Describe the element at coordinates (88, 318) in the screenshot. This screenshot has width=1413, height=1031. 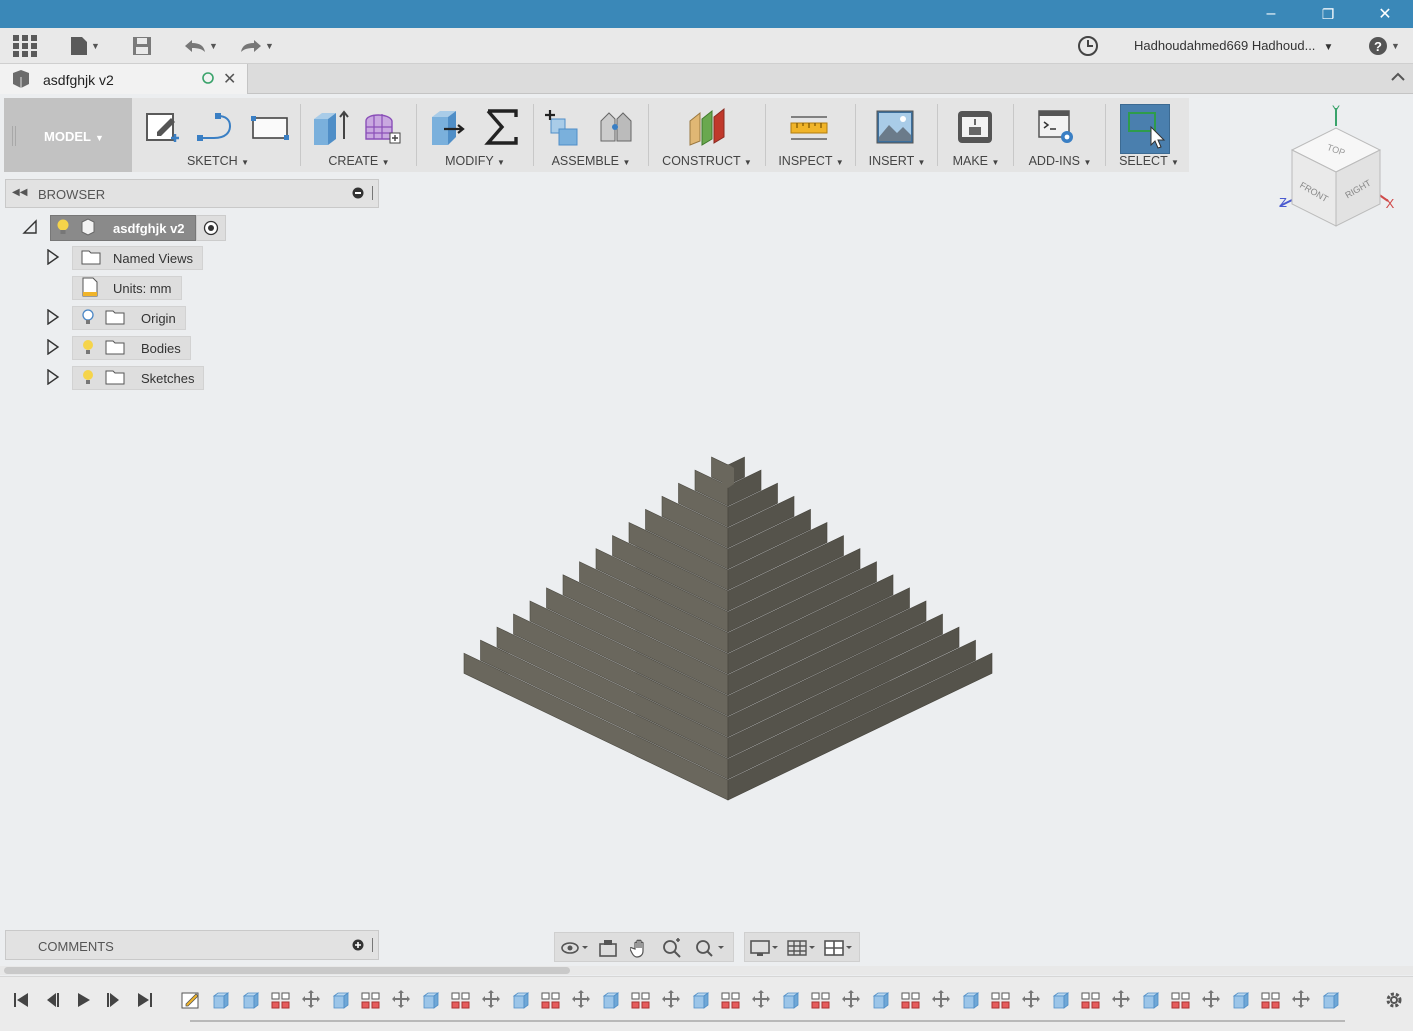
I see `lightbulb-off-icon` at that location.